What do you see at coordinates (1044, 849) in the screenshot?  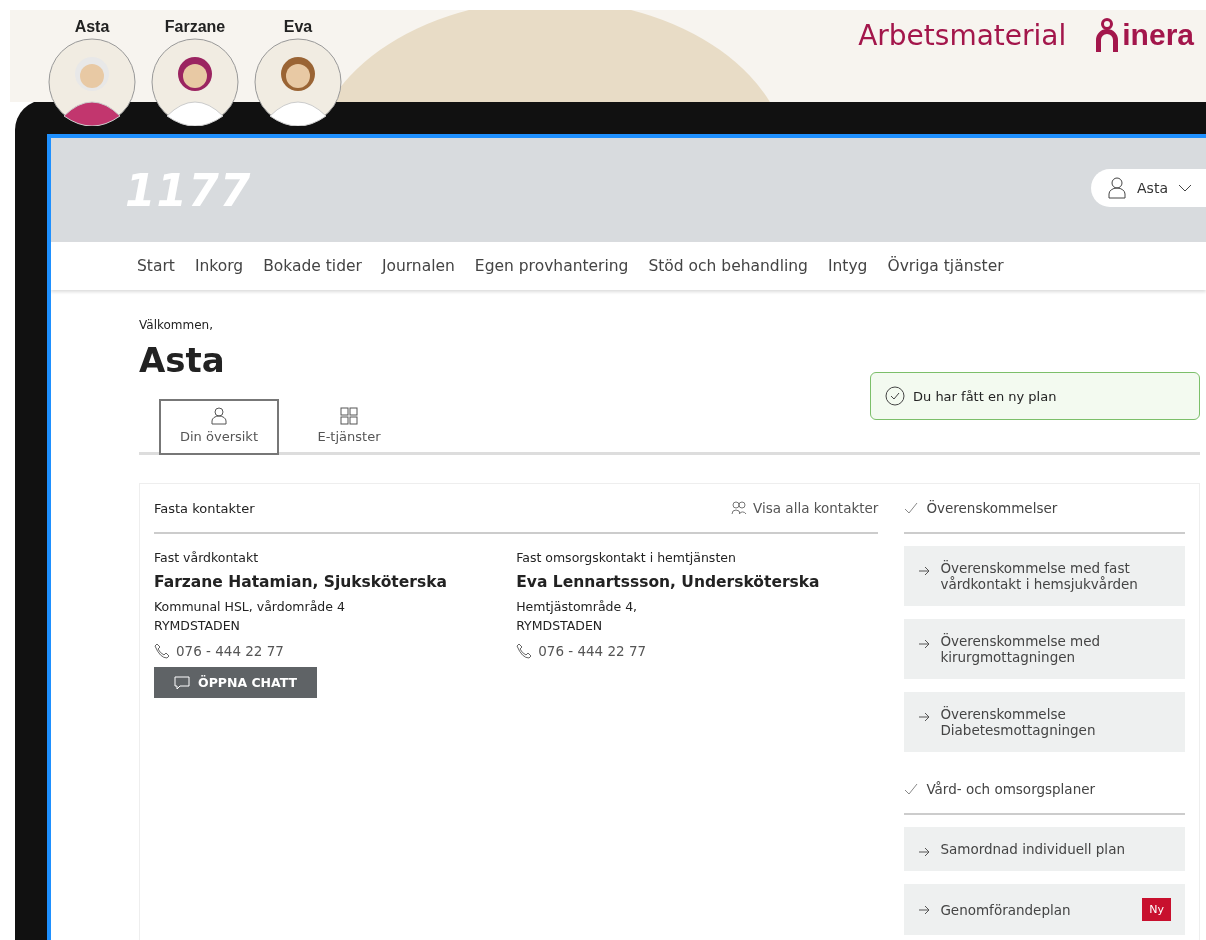 I see `plan-link: Samordnad individuell plan` at bounding box center [1044, 849].